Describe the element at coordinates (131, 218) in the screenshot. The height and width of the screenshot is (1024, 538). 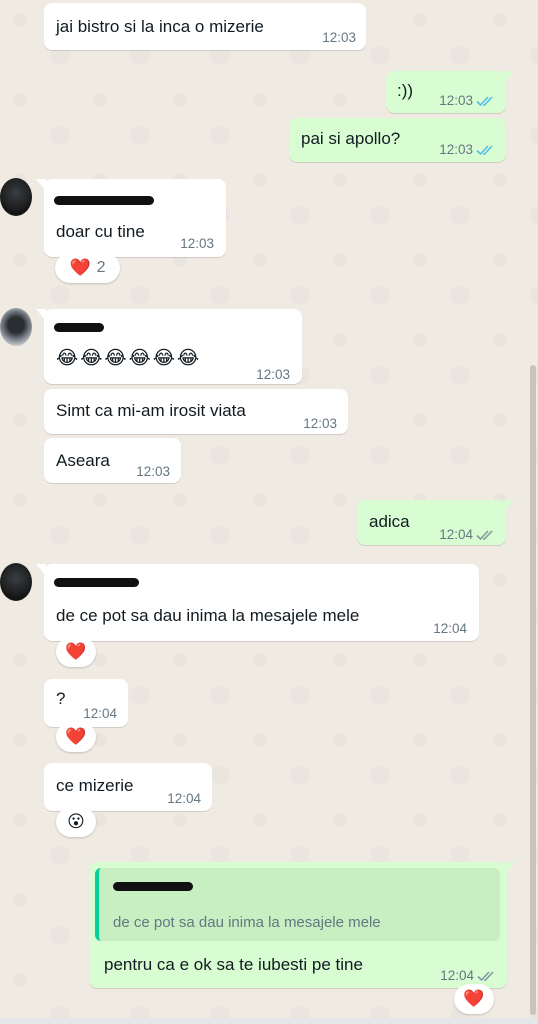
I see `message-bubble: doar cu tine 12:03` at that location.